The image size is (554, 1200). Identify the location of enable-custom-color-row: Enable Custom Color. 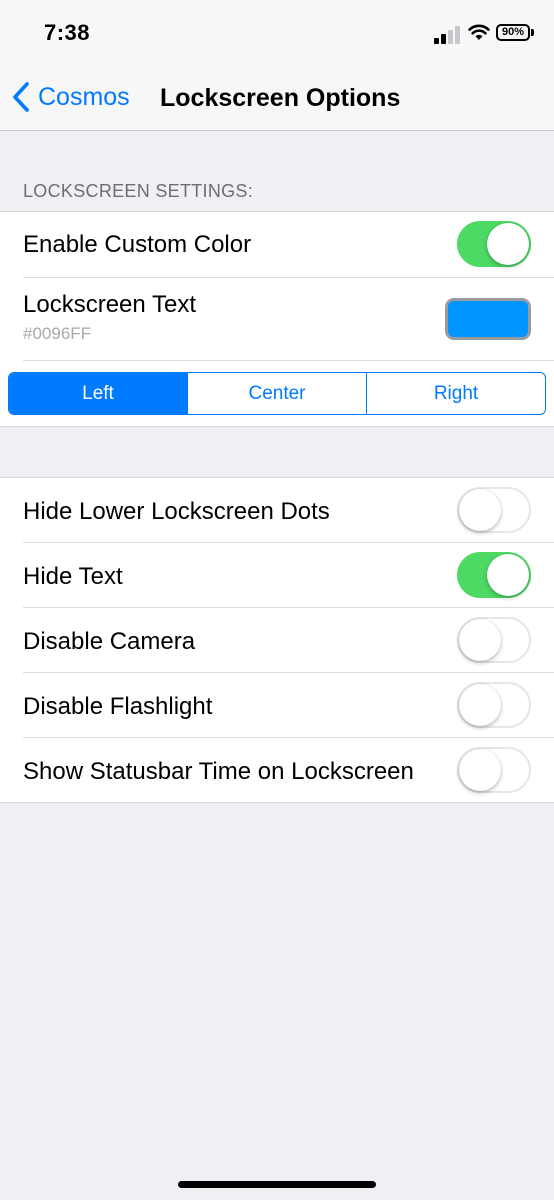
(277, 244).